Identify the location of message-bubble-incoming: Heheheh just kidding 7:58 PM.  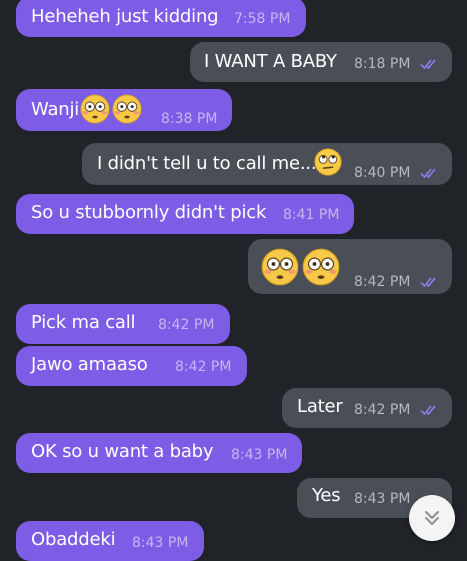
(161, 18).